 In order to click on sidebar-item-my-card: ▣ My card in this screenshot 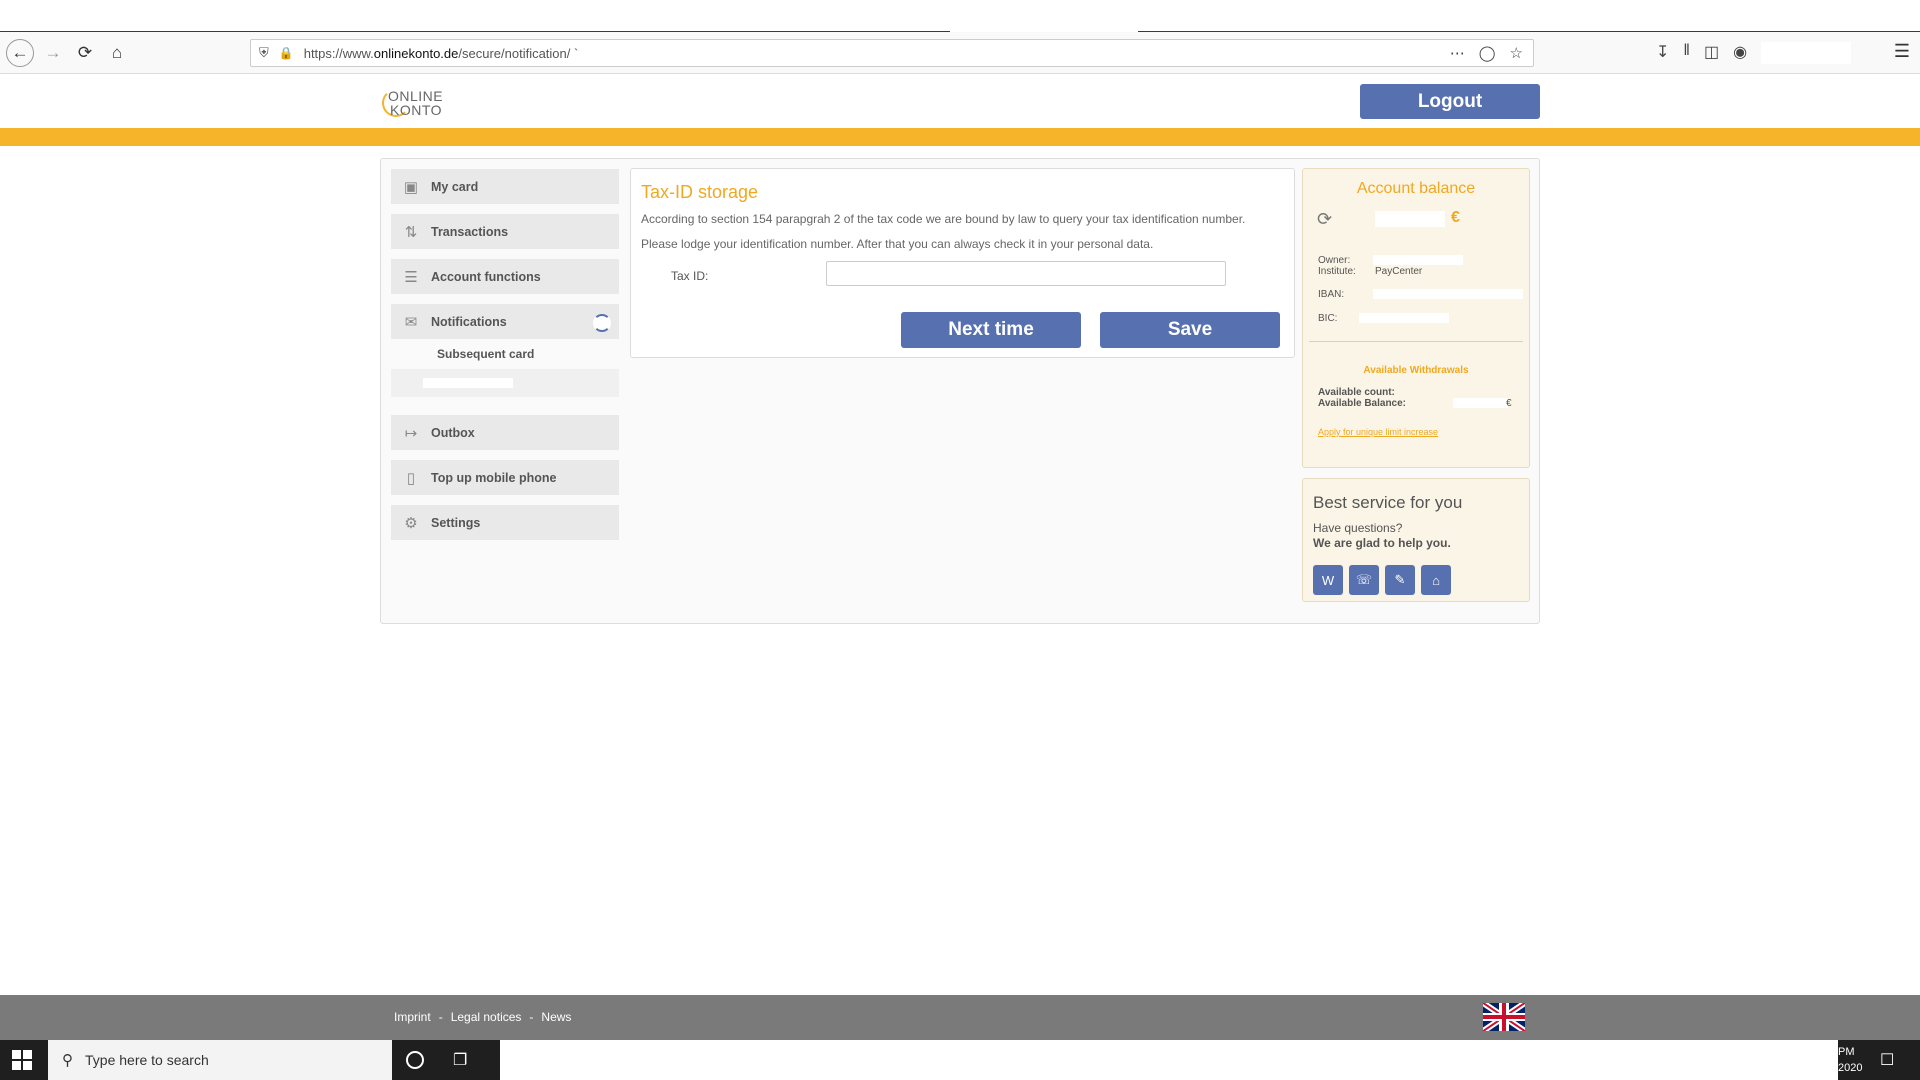, I will do `click(505, 186)`.